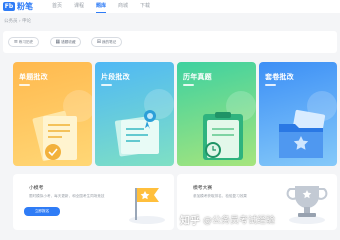 This screenshot has height=240, width=340. What do you see at coordinates (115, 77) in the screenshot?
I see `card-title: 片段批改` at bounding box center [115, 77].